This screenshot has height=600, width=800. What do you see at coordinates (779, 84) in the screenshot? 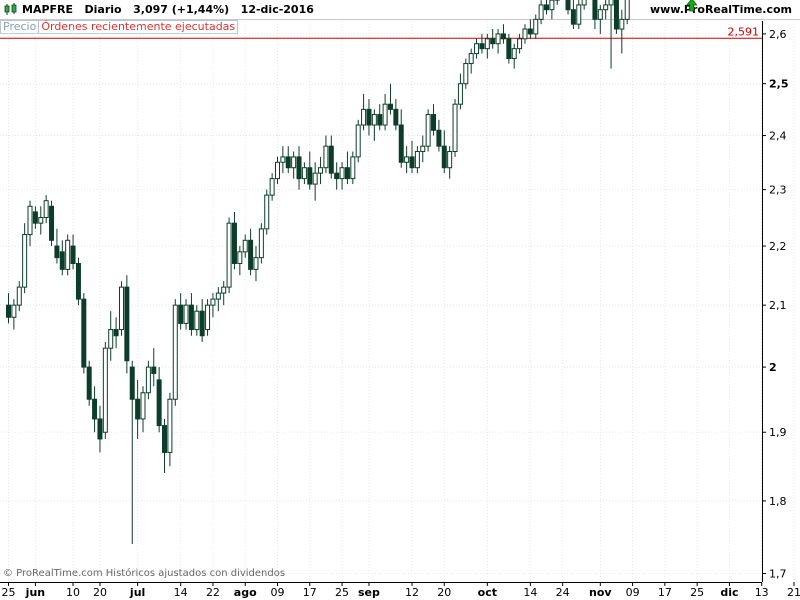
I see `y-tick-label: 2,5` at bounding box center [779, 84].